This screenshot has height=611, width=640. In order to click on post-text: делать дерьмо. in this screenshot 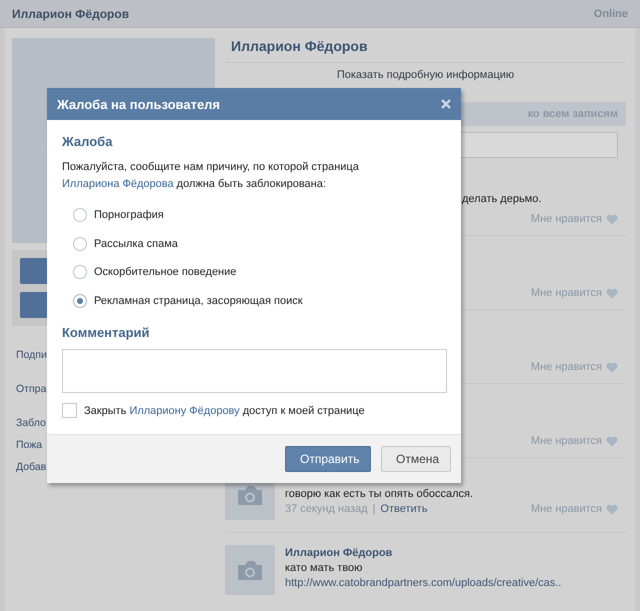, I will do `click(502, 199)`.